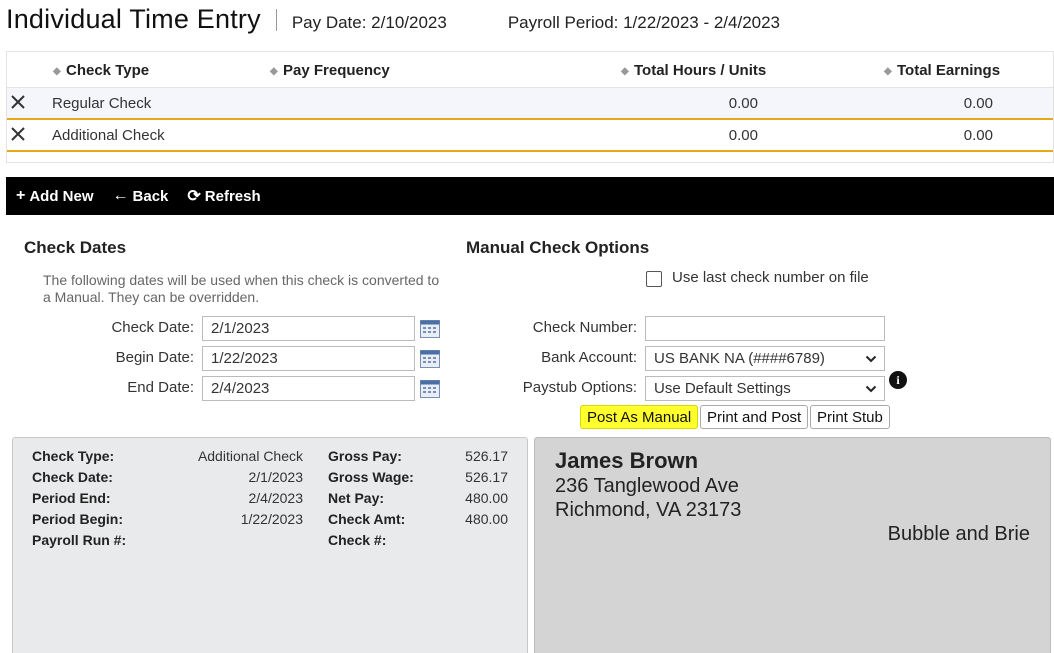 This screenshot has width=1054, height=653. What do you see at coordinates (369, 22) in the screenshot?
I see `pay-date: Pay Date: 2/10/2023` at bounding box center [369, 22].